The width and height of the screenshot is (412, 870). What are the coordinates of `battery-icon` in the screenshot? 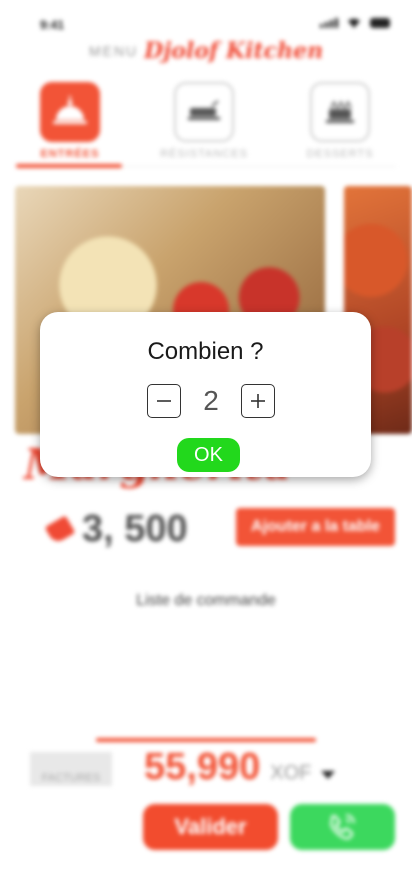 It's located at (380, 23).